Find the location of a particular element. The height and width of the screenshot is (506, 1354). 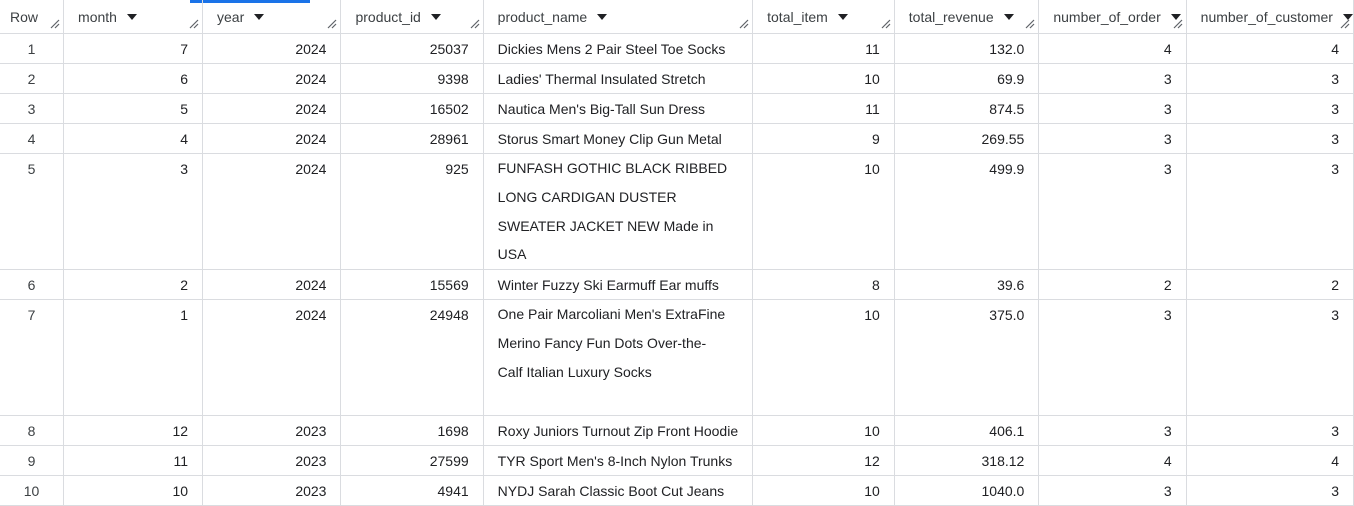

cell-row: 5 is located at coordinates (32, 212).